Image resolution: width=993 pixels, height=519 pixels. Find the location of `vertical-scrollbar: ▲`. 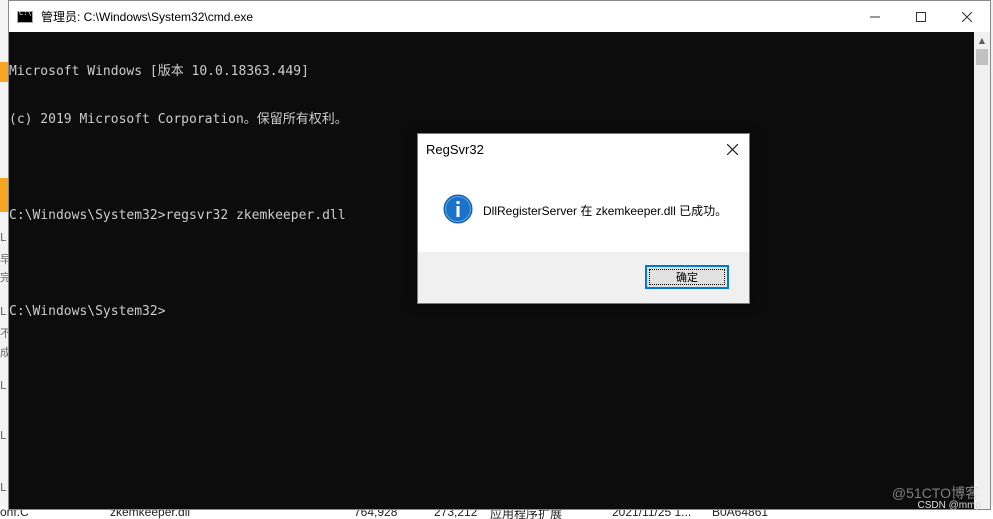

vertical-scrollbar: ▲ is located at coordinates (982, 270).